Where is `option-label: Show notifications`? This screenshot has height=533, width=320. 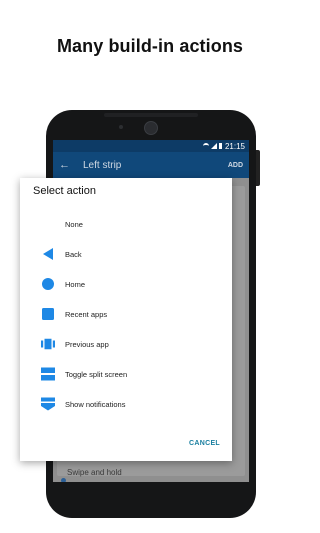 option-label: Show notifications is located at coordinates (95, 404).